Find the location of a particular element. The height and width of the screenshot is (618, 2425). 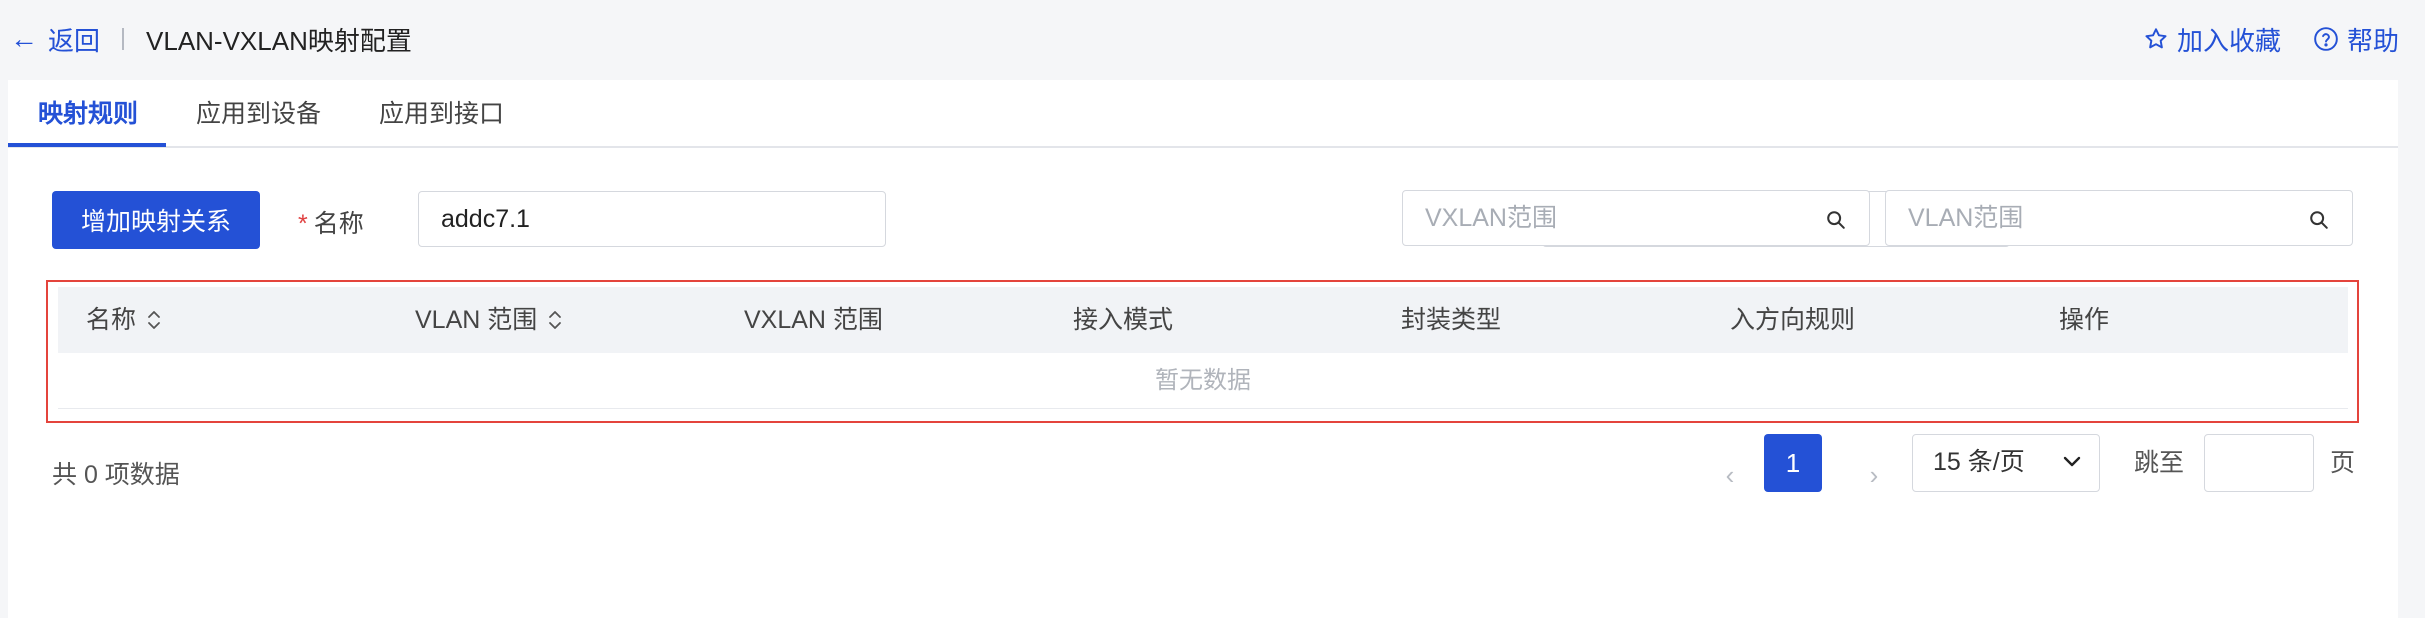

page-size-select: 15 条/页 is located at coordinates (2006, 463).